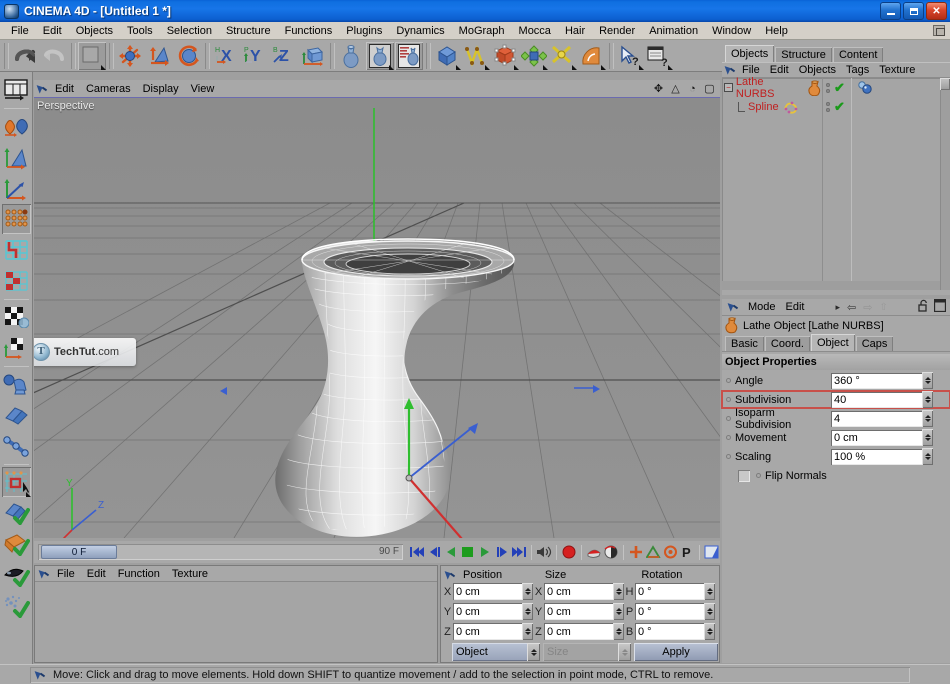  What do you see at coordinates (434, 552) in the screenshot?
I see `step-back-button` at bounding box center [434, 552].